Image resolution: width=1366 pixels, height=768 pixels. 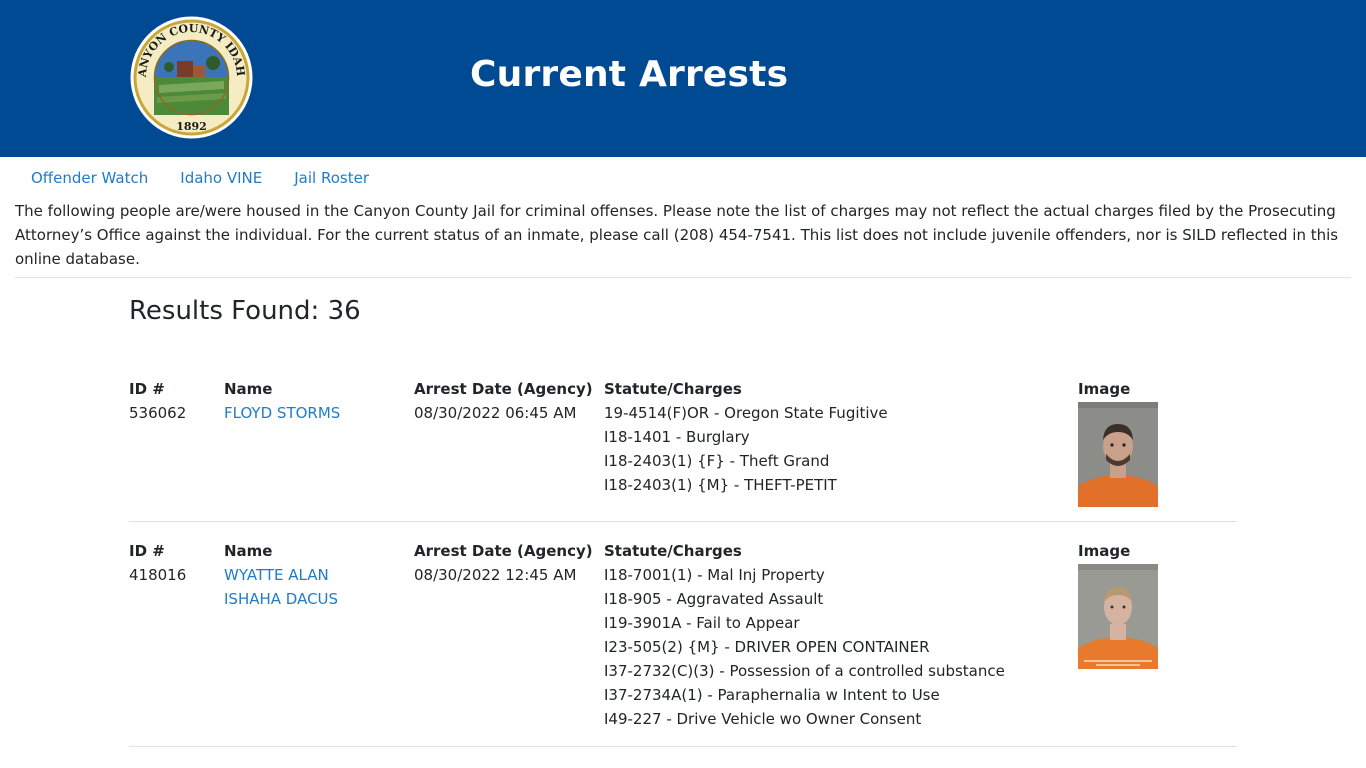 What do you see at coordinates (629, 74) in the screenshot?
I see `page-title: Current Arrests` at bounding box center [629, 74].